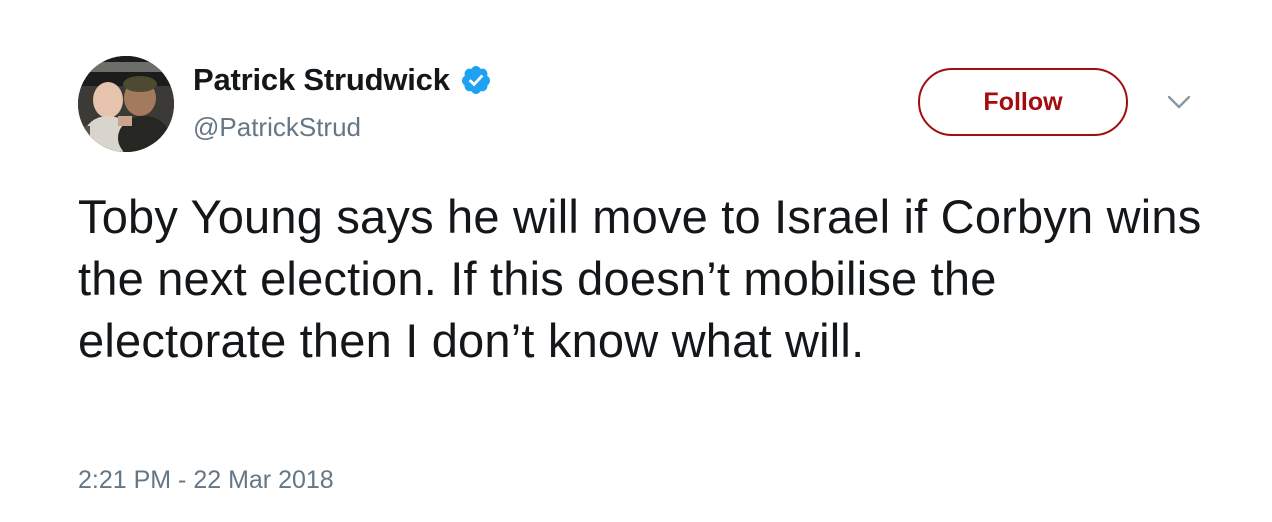 The height and width of the screenshot is (522, 1272). What do you see at coordinates (206, 480) in the screenshot?
I see `tweet-timestamp: 2:21 PM - 22 Mar 2018` at bounding box center [206, 480].